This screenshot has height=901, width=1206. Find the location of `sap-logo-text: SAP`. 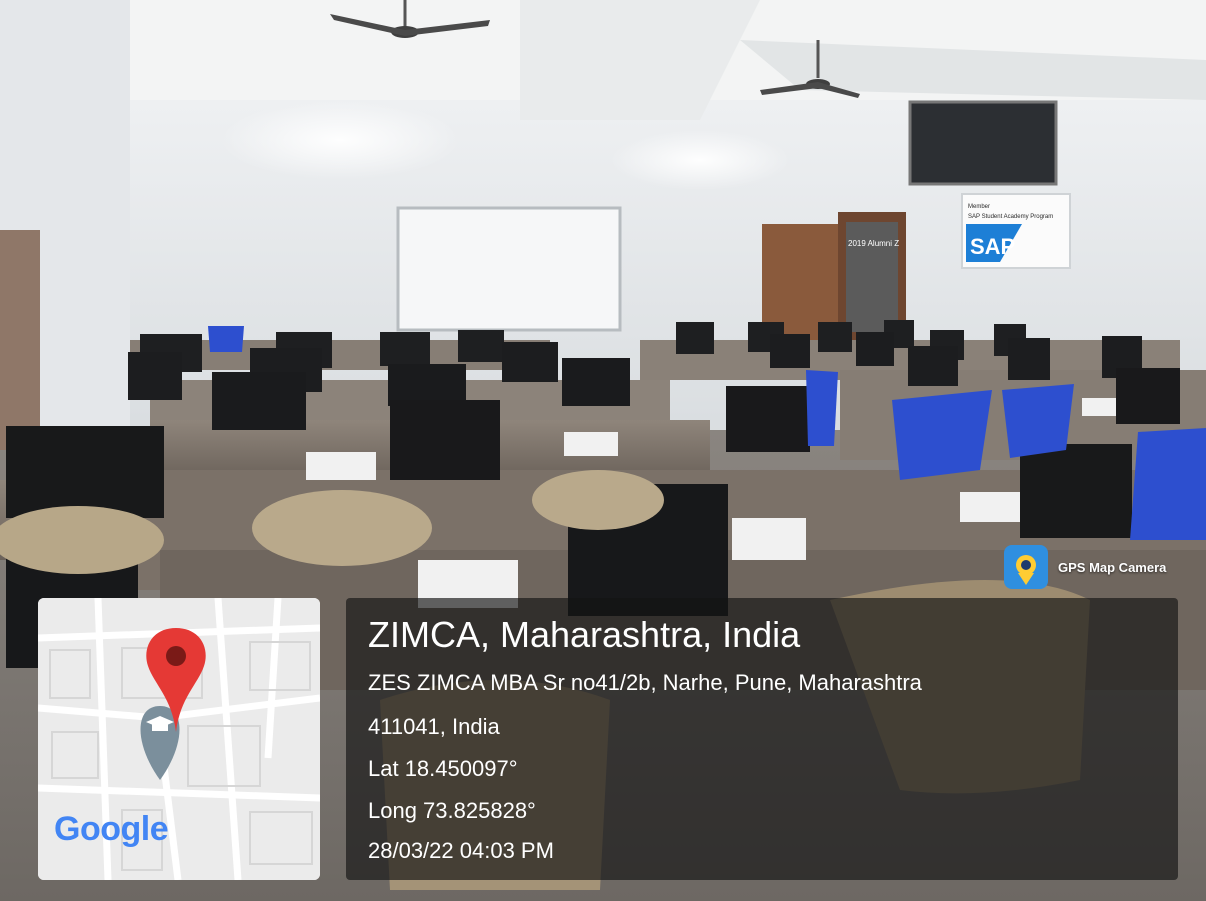

sap-logo-text: SAP is located at coordinates (992, 246).